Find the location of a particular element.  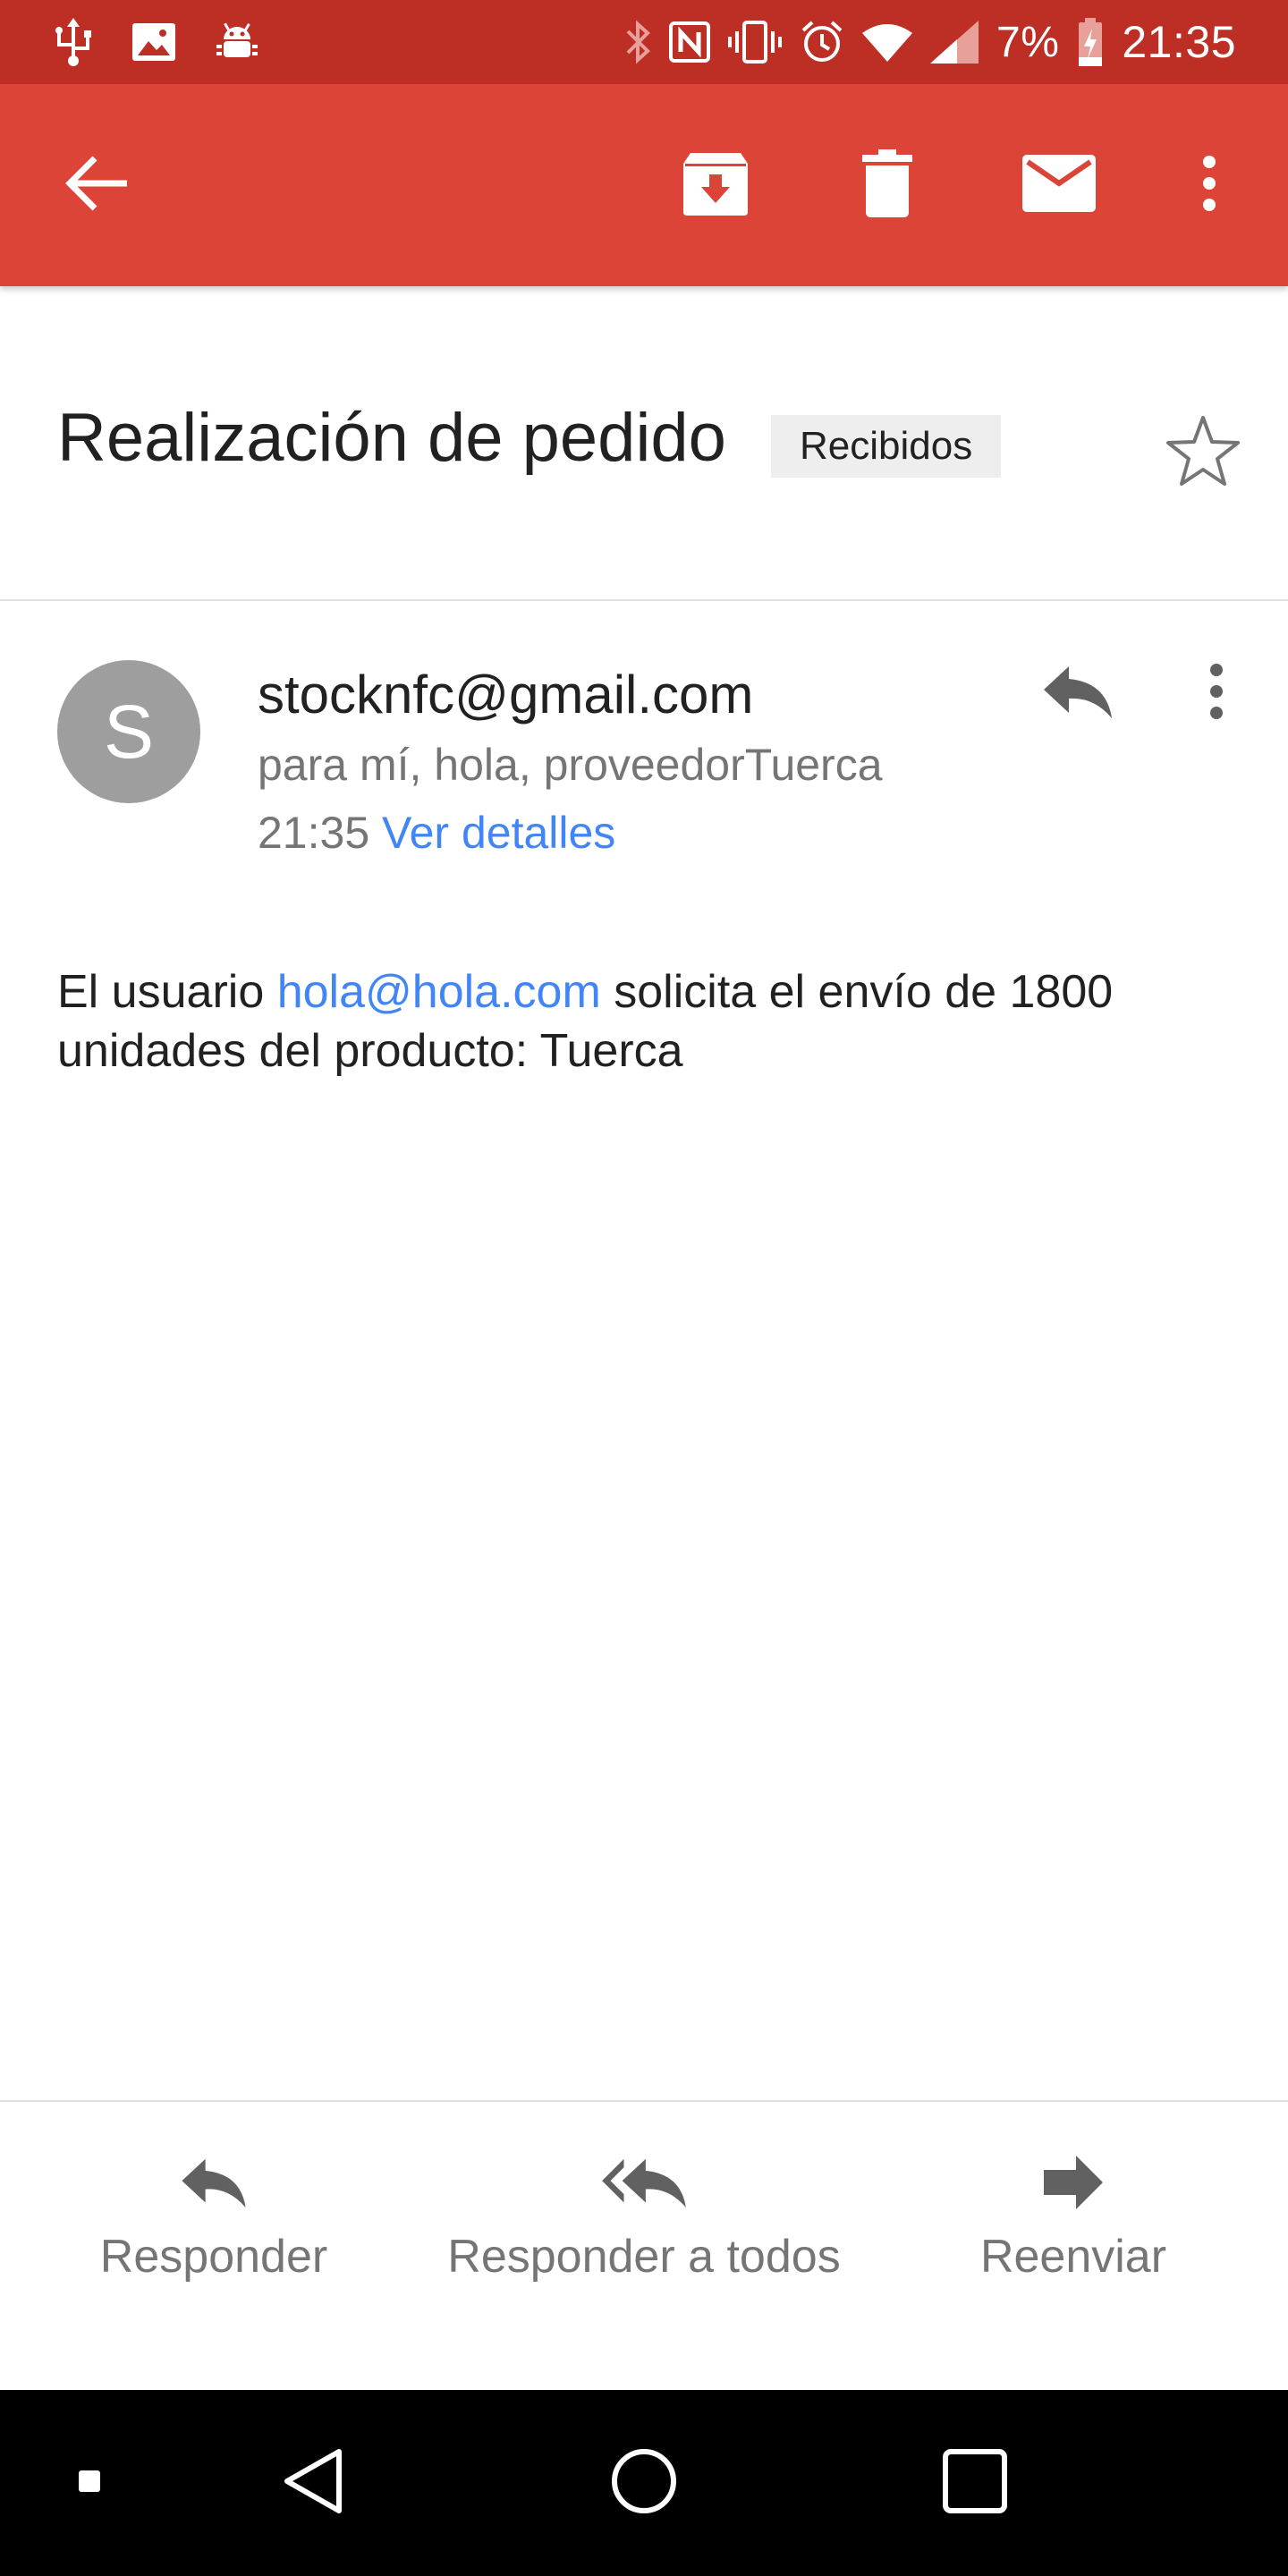

square-dot-icon is located at coordinates (89, 2483).